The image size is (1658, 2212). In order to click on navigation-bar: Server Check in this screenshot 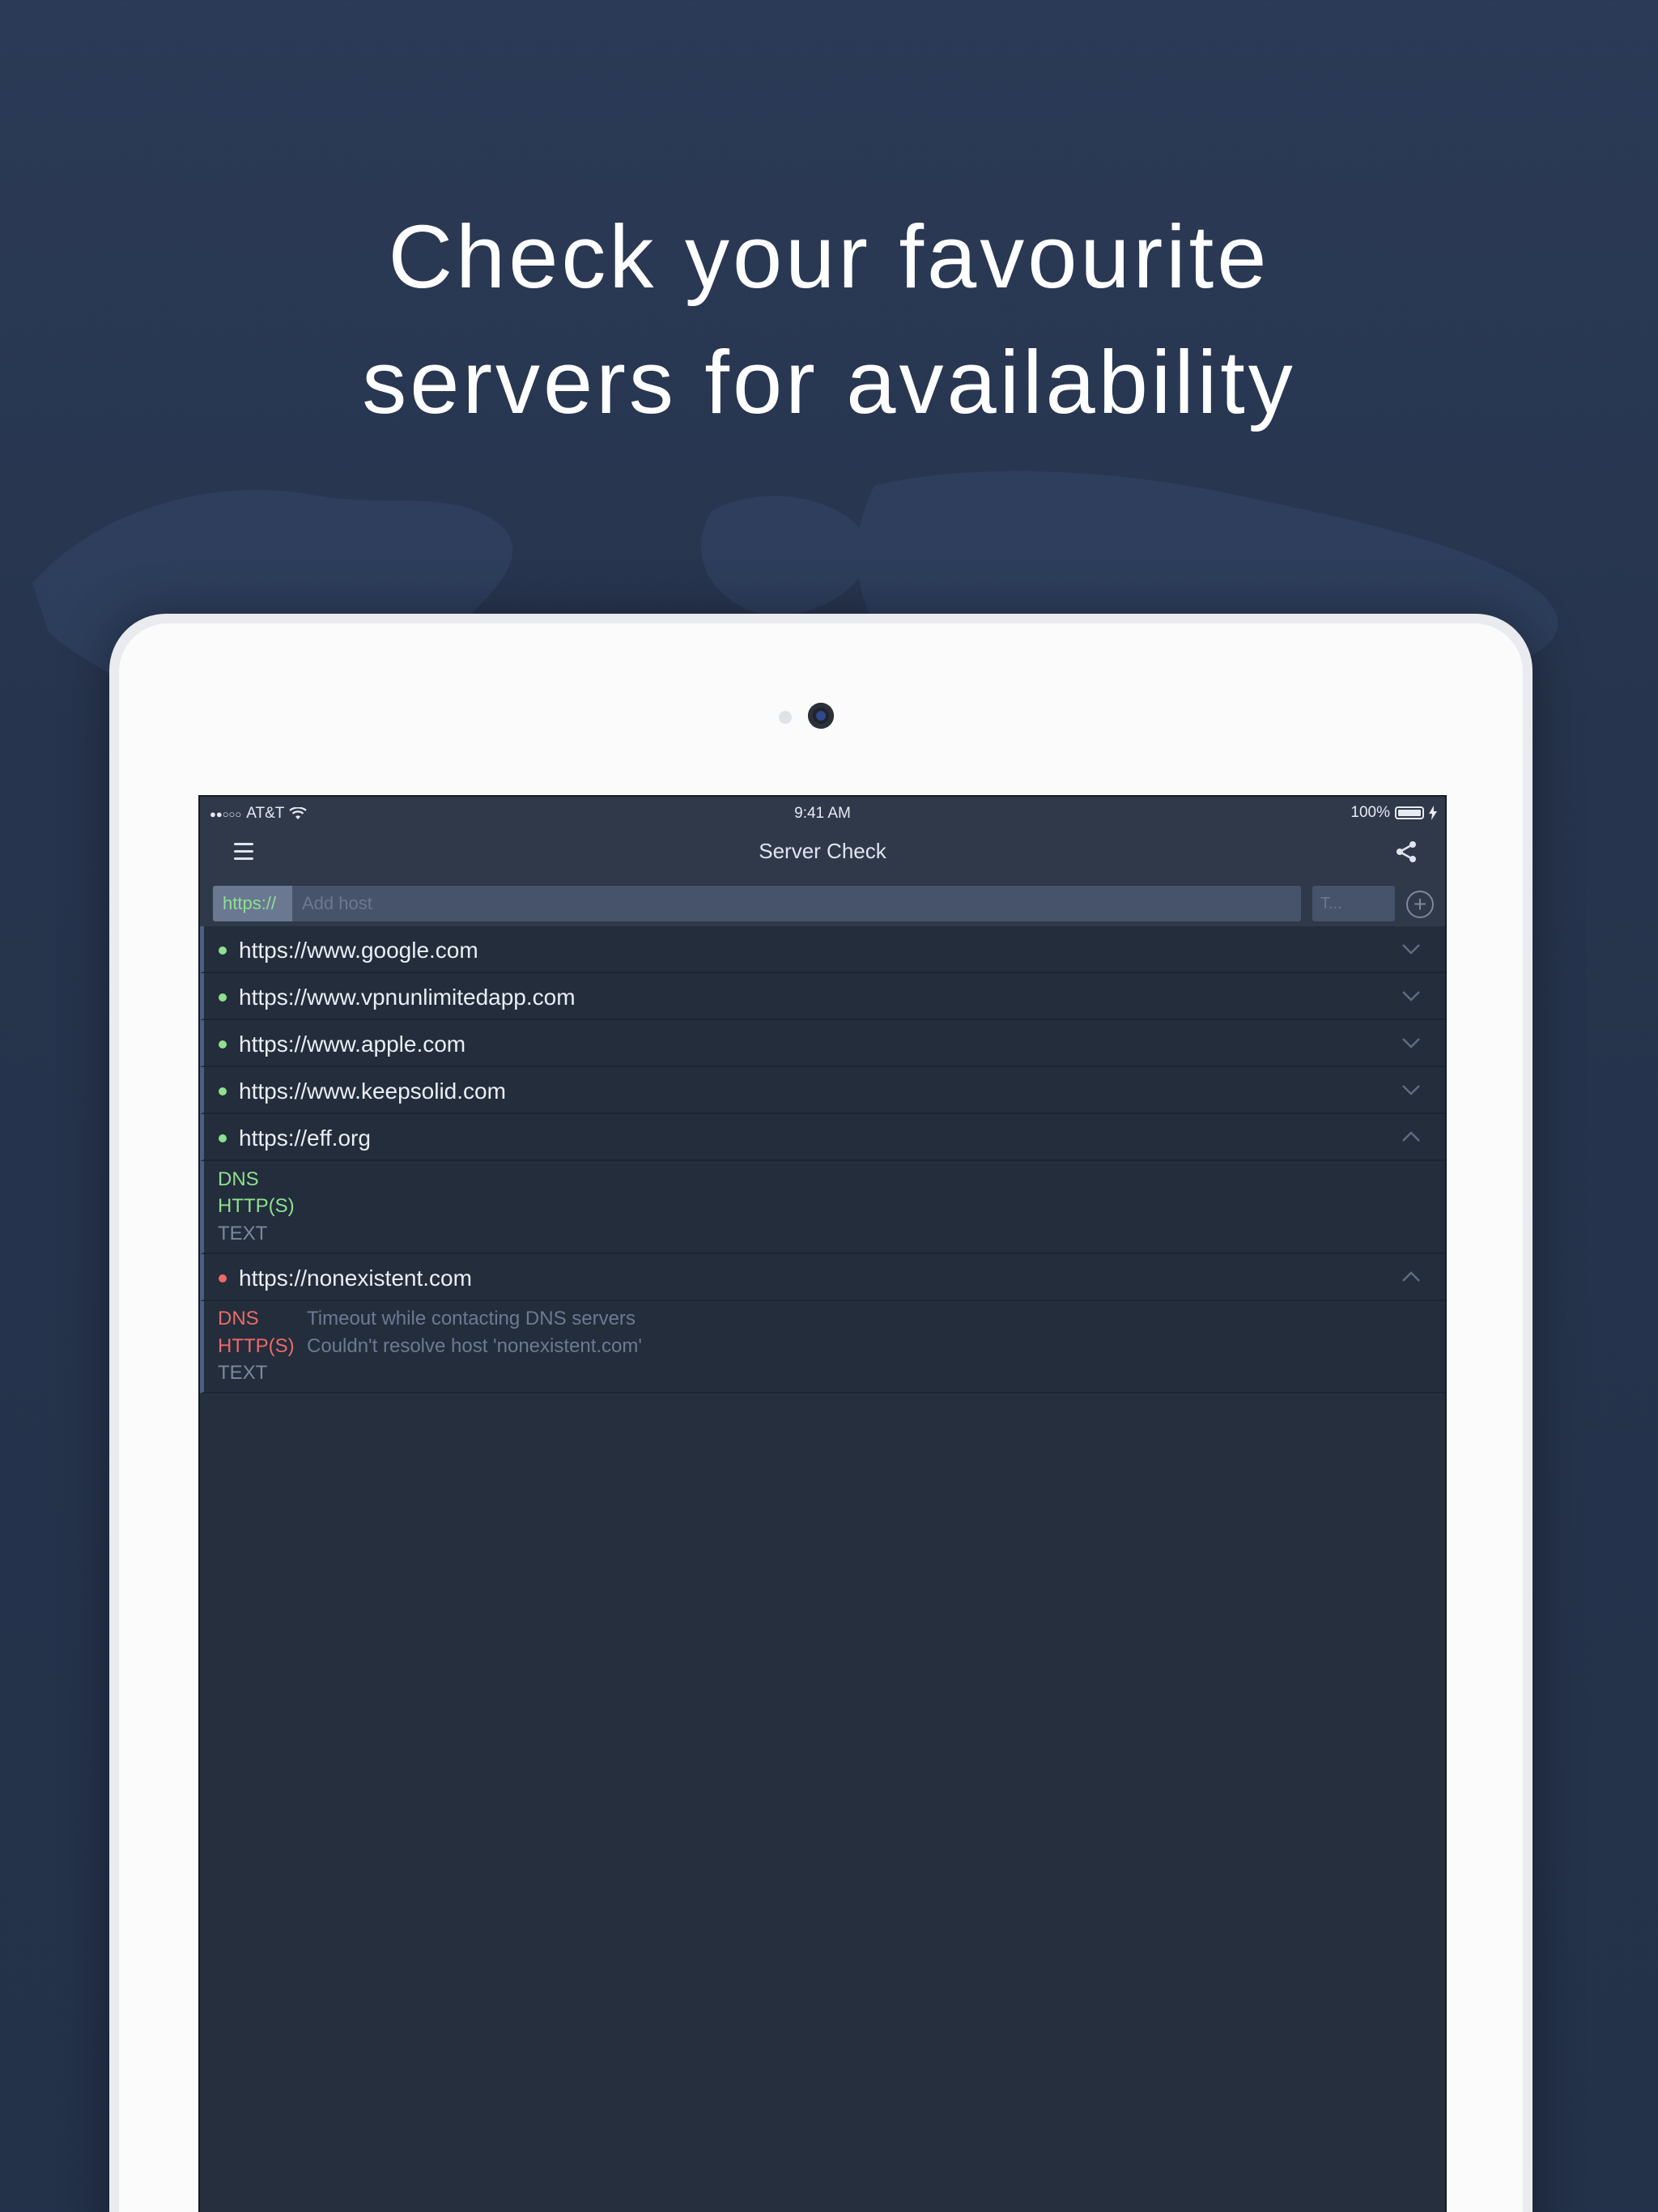, I will do `click(822, 852)`.